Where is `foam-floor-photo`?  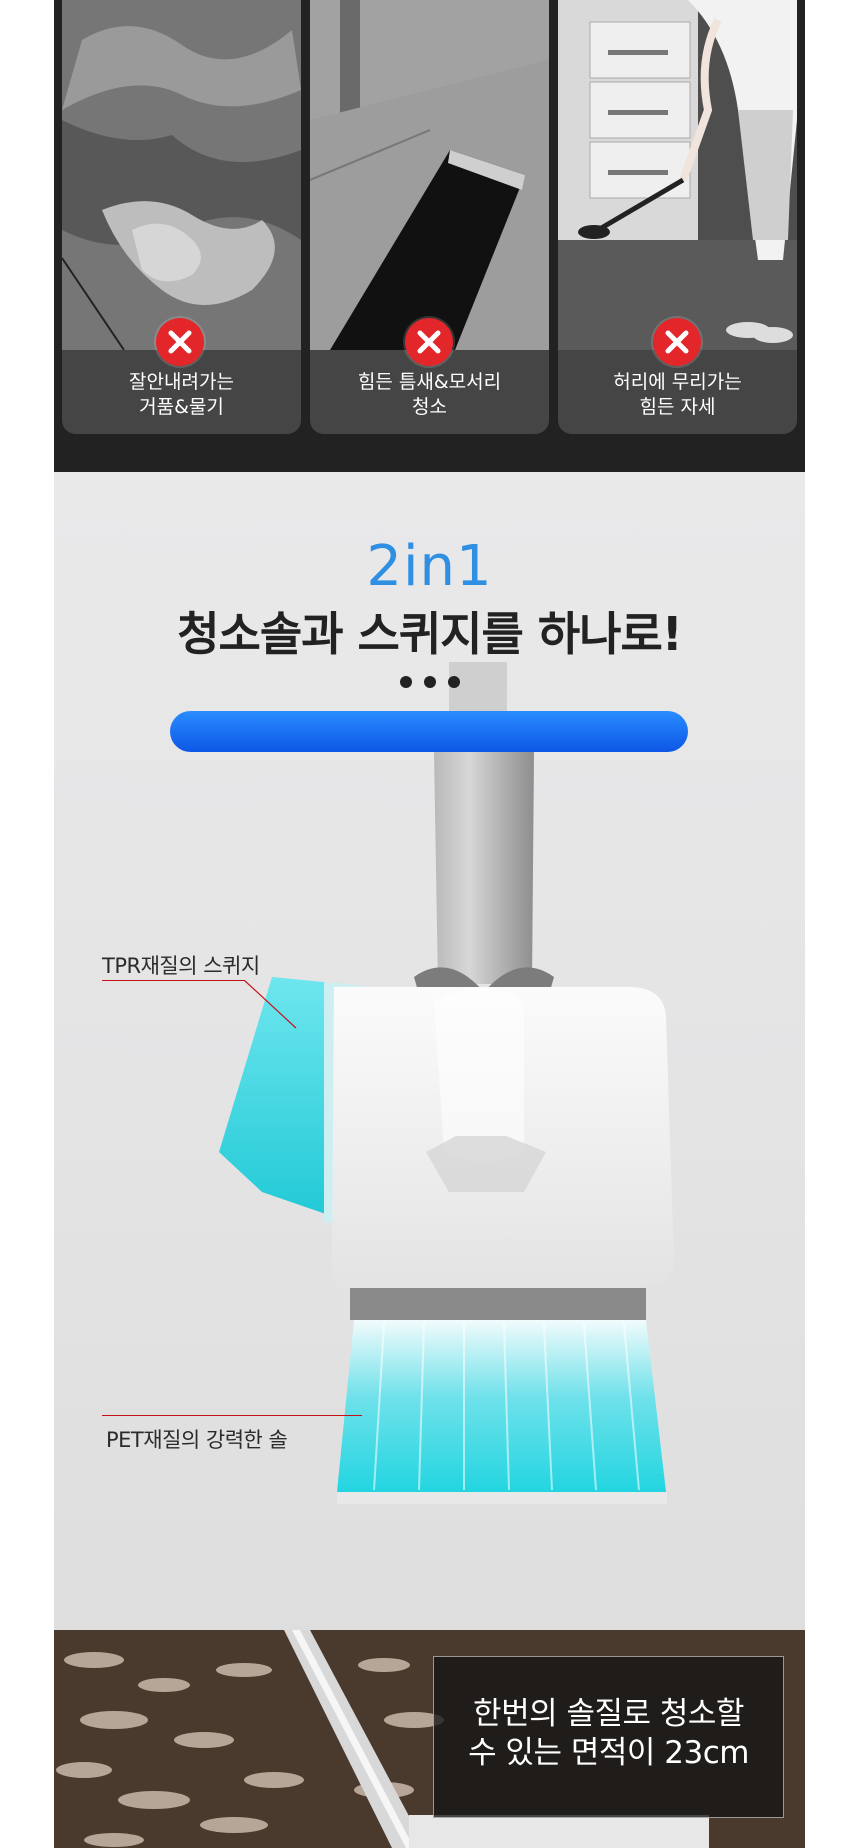
foam-floor-photo is located at coordinates (181, 175).